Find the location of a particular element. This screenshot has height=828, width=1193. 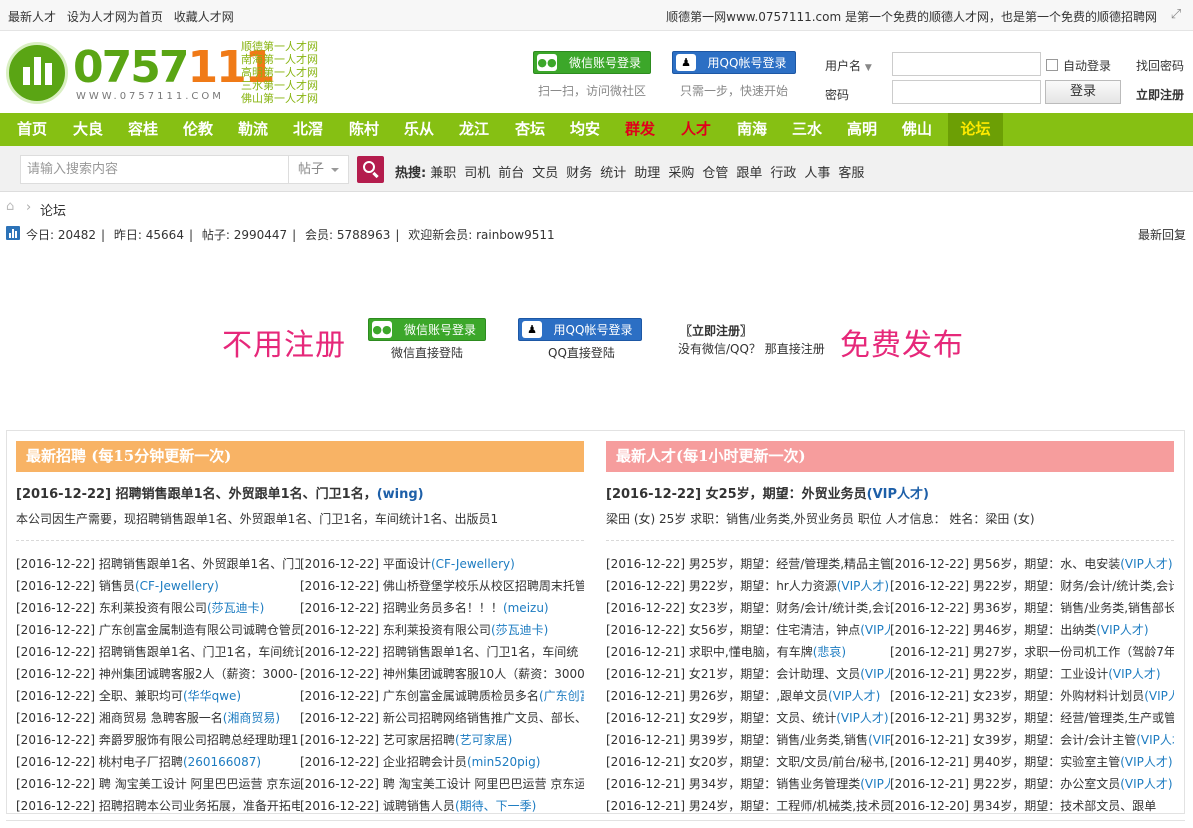

list-item: [2016-12-21] 女21岁，期望：会计助理、文员(VIP人才) is located at coordinates (748, 674).